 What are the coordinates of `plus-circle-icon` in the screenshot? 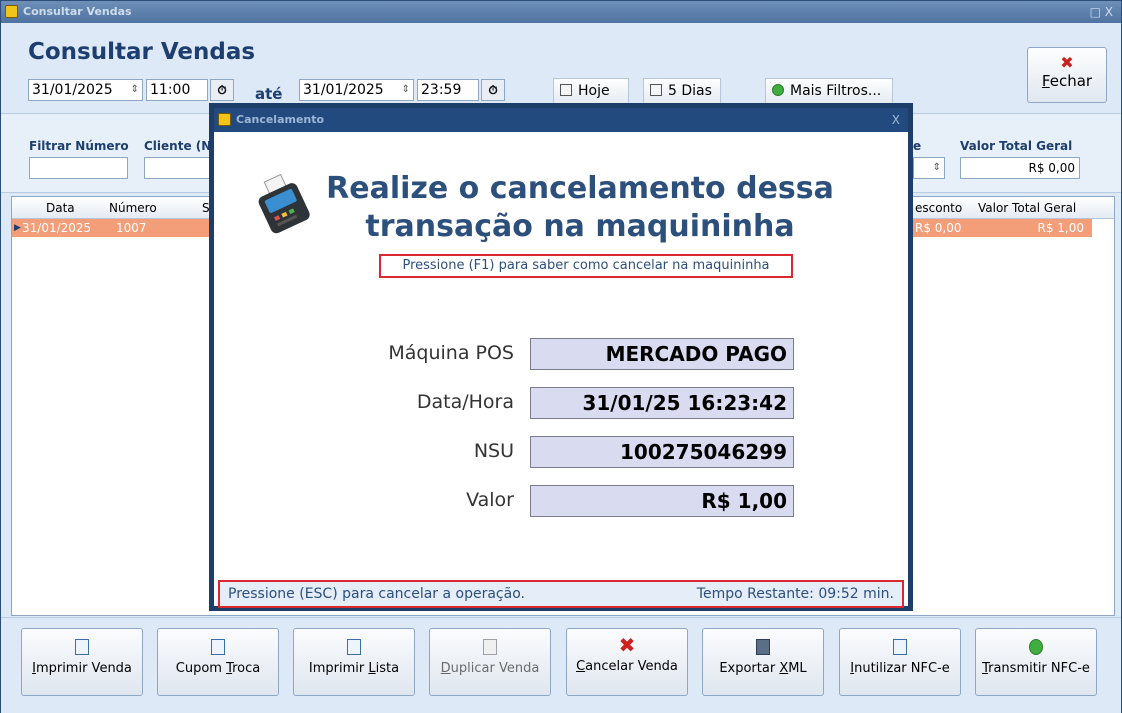 It's located at (778, 90).